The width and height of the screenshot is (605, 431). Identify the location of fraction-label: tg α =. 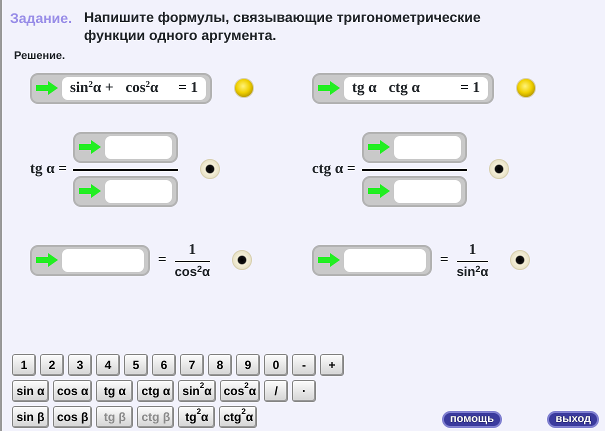
(48, 169).